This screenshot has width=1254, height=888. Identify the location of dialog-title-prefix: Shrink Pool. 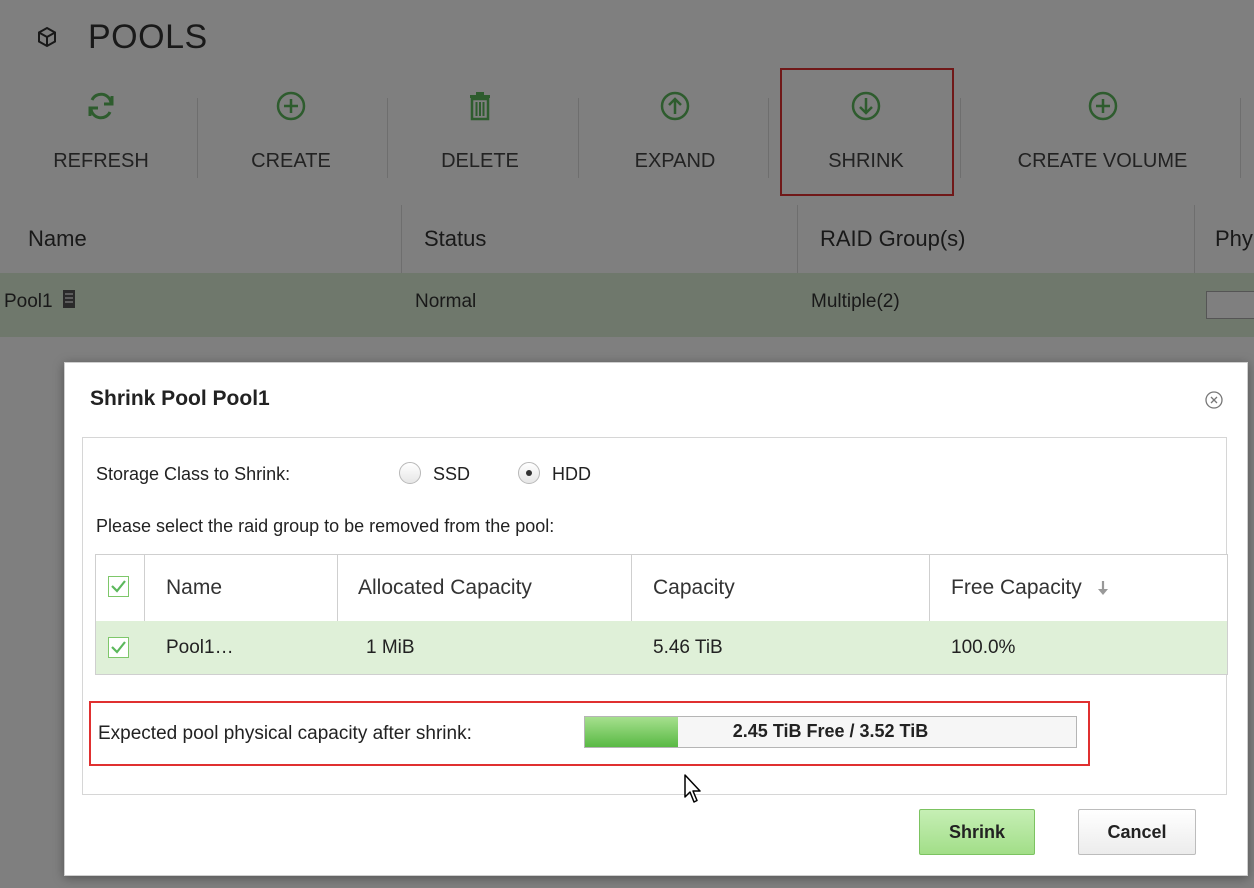
(148, 398).